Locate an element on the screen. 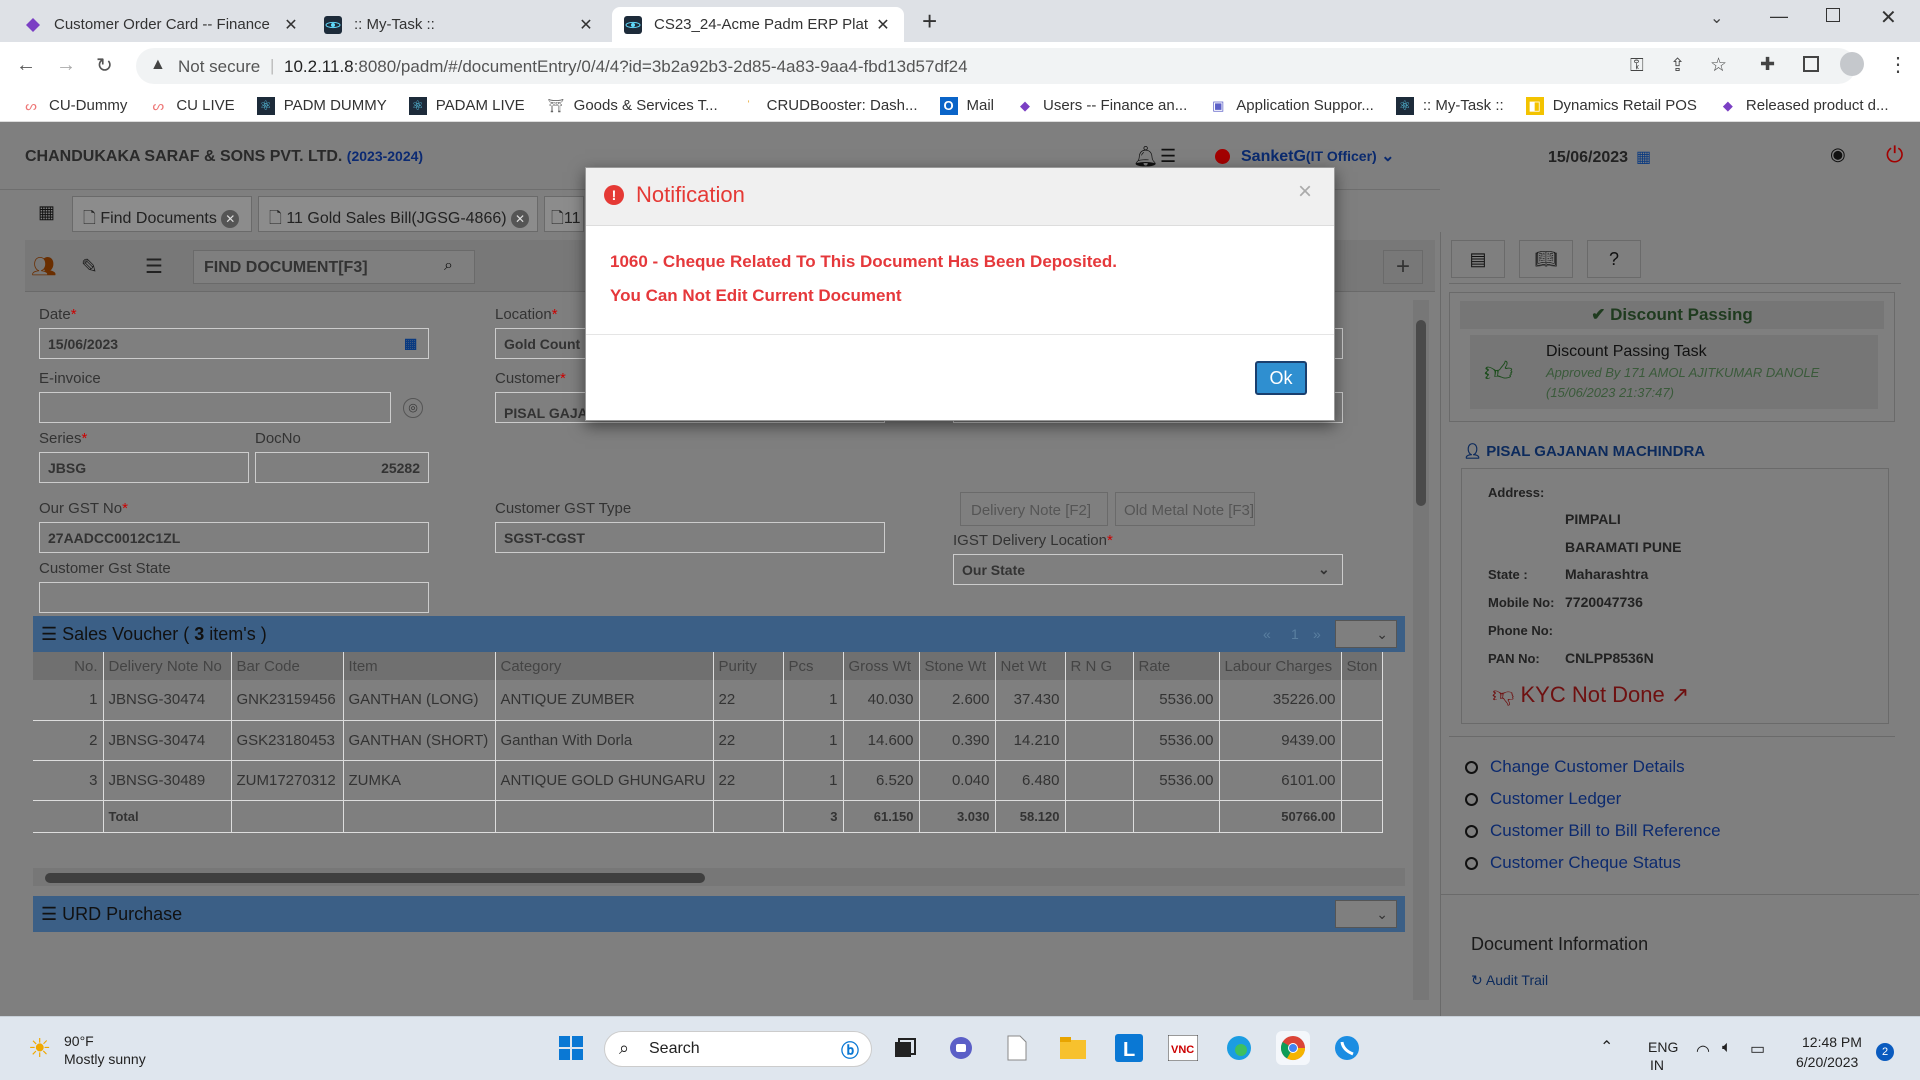  browser-tab-customer-order: Customer Order Card -- Finance ✕ is located at coordinates (162, 24).